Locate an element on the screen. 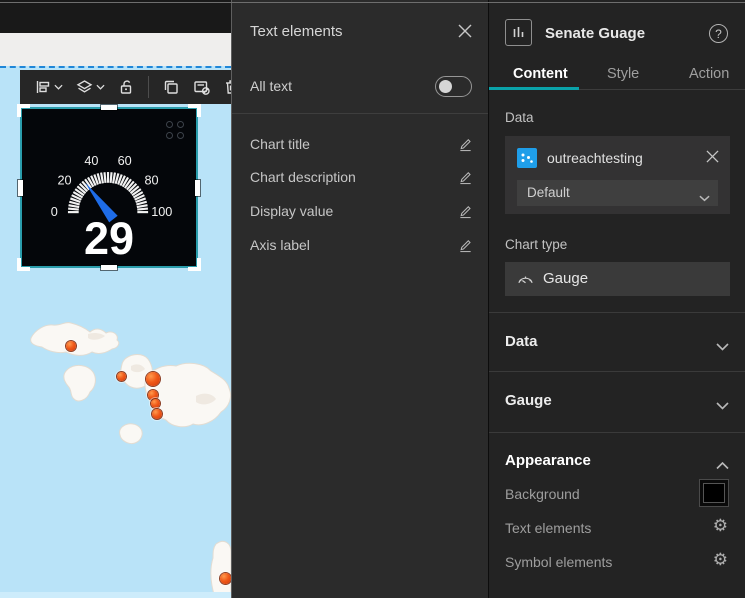 Image resolution: width=745 pixels, height=598 pixels. gauge-value: 29 is located at coordinates (109, 238).